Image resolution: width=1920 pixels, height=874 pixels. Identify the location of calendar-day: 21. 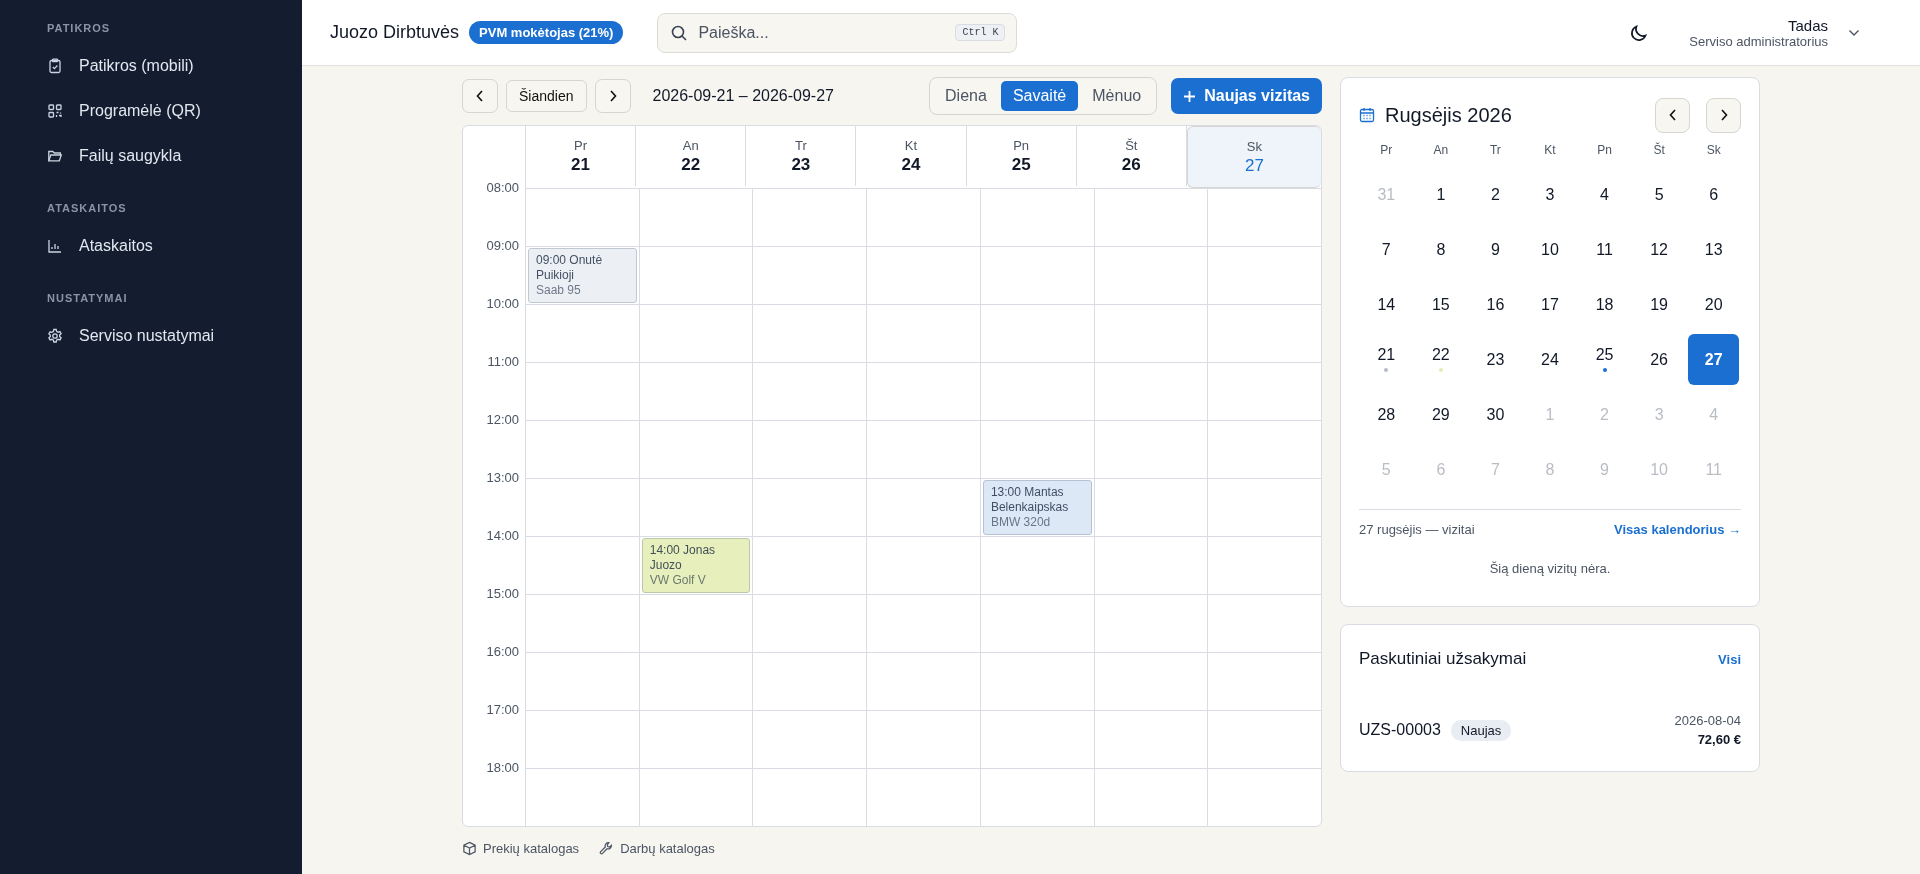
(1386, 359).